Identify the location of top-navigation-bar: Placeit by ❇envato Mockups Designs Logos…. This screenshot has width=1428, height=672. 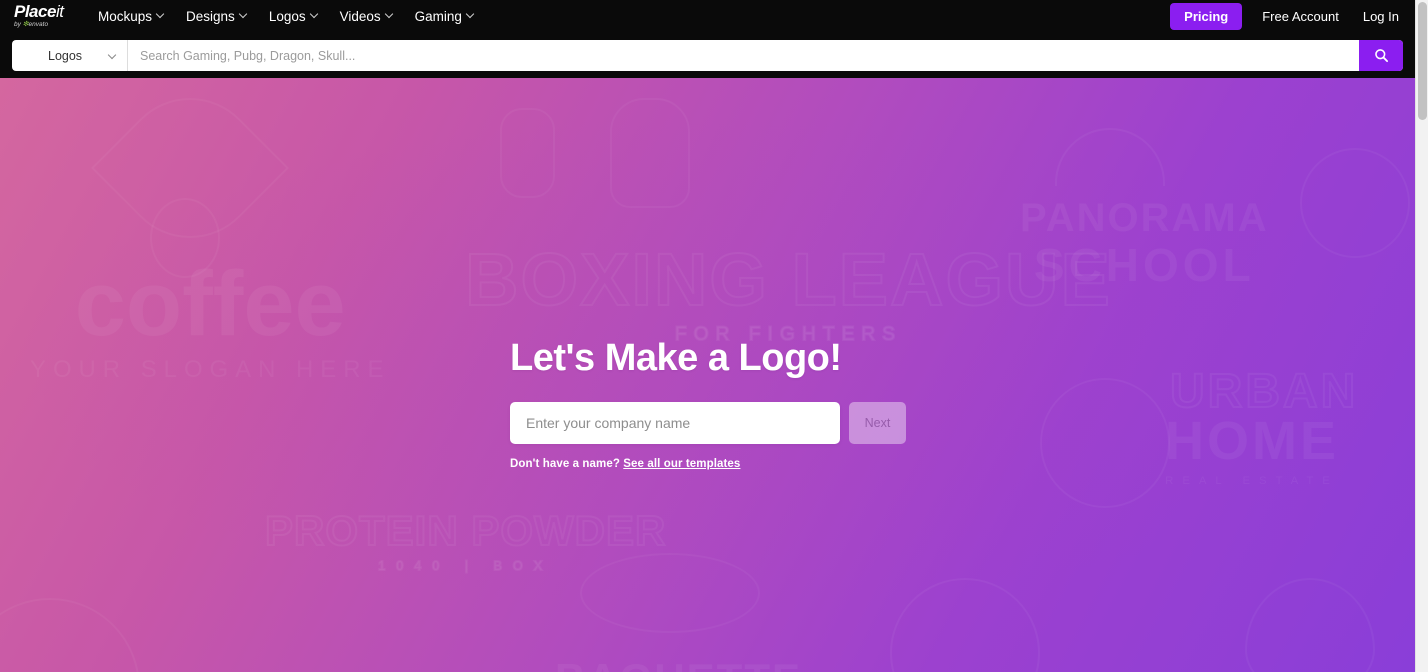
(707, 16).